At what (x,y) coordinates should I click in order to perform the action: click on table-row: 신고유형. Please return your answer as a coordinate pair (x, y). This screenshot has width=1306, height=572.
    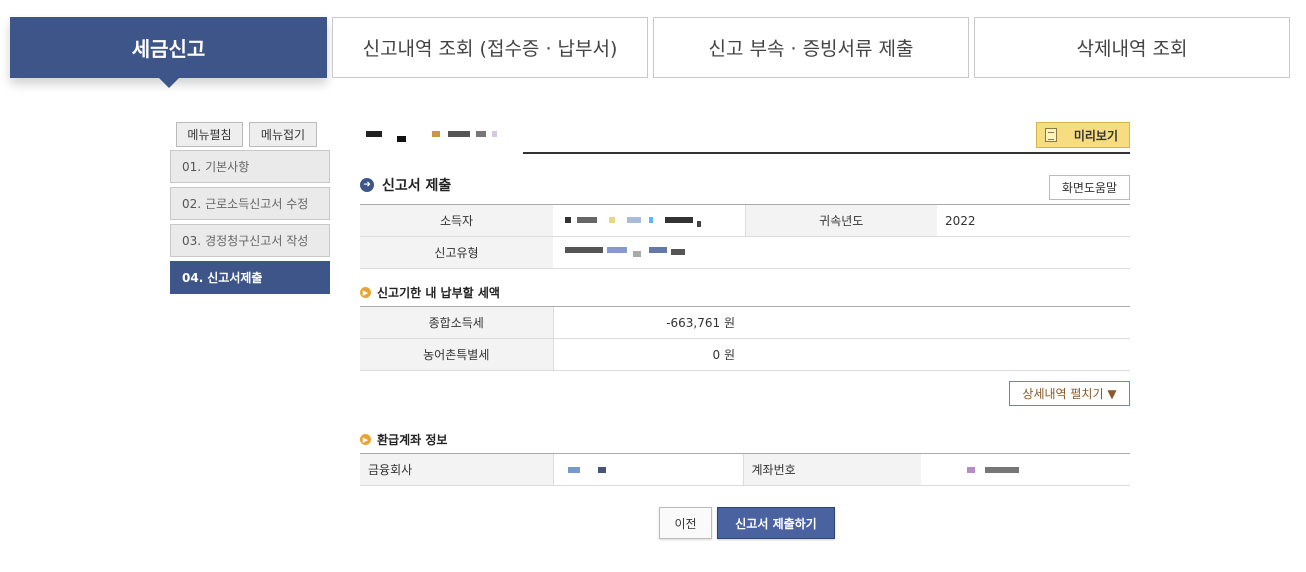
    Looking at the image, I should click on (745, 252).